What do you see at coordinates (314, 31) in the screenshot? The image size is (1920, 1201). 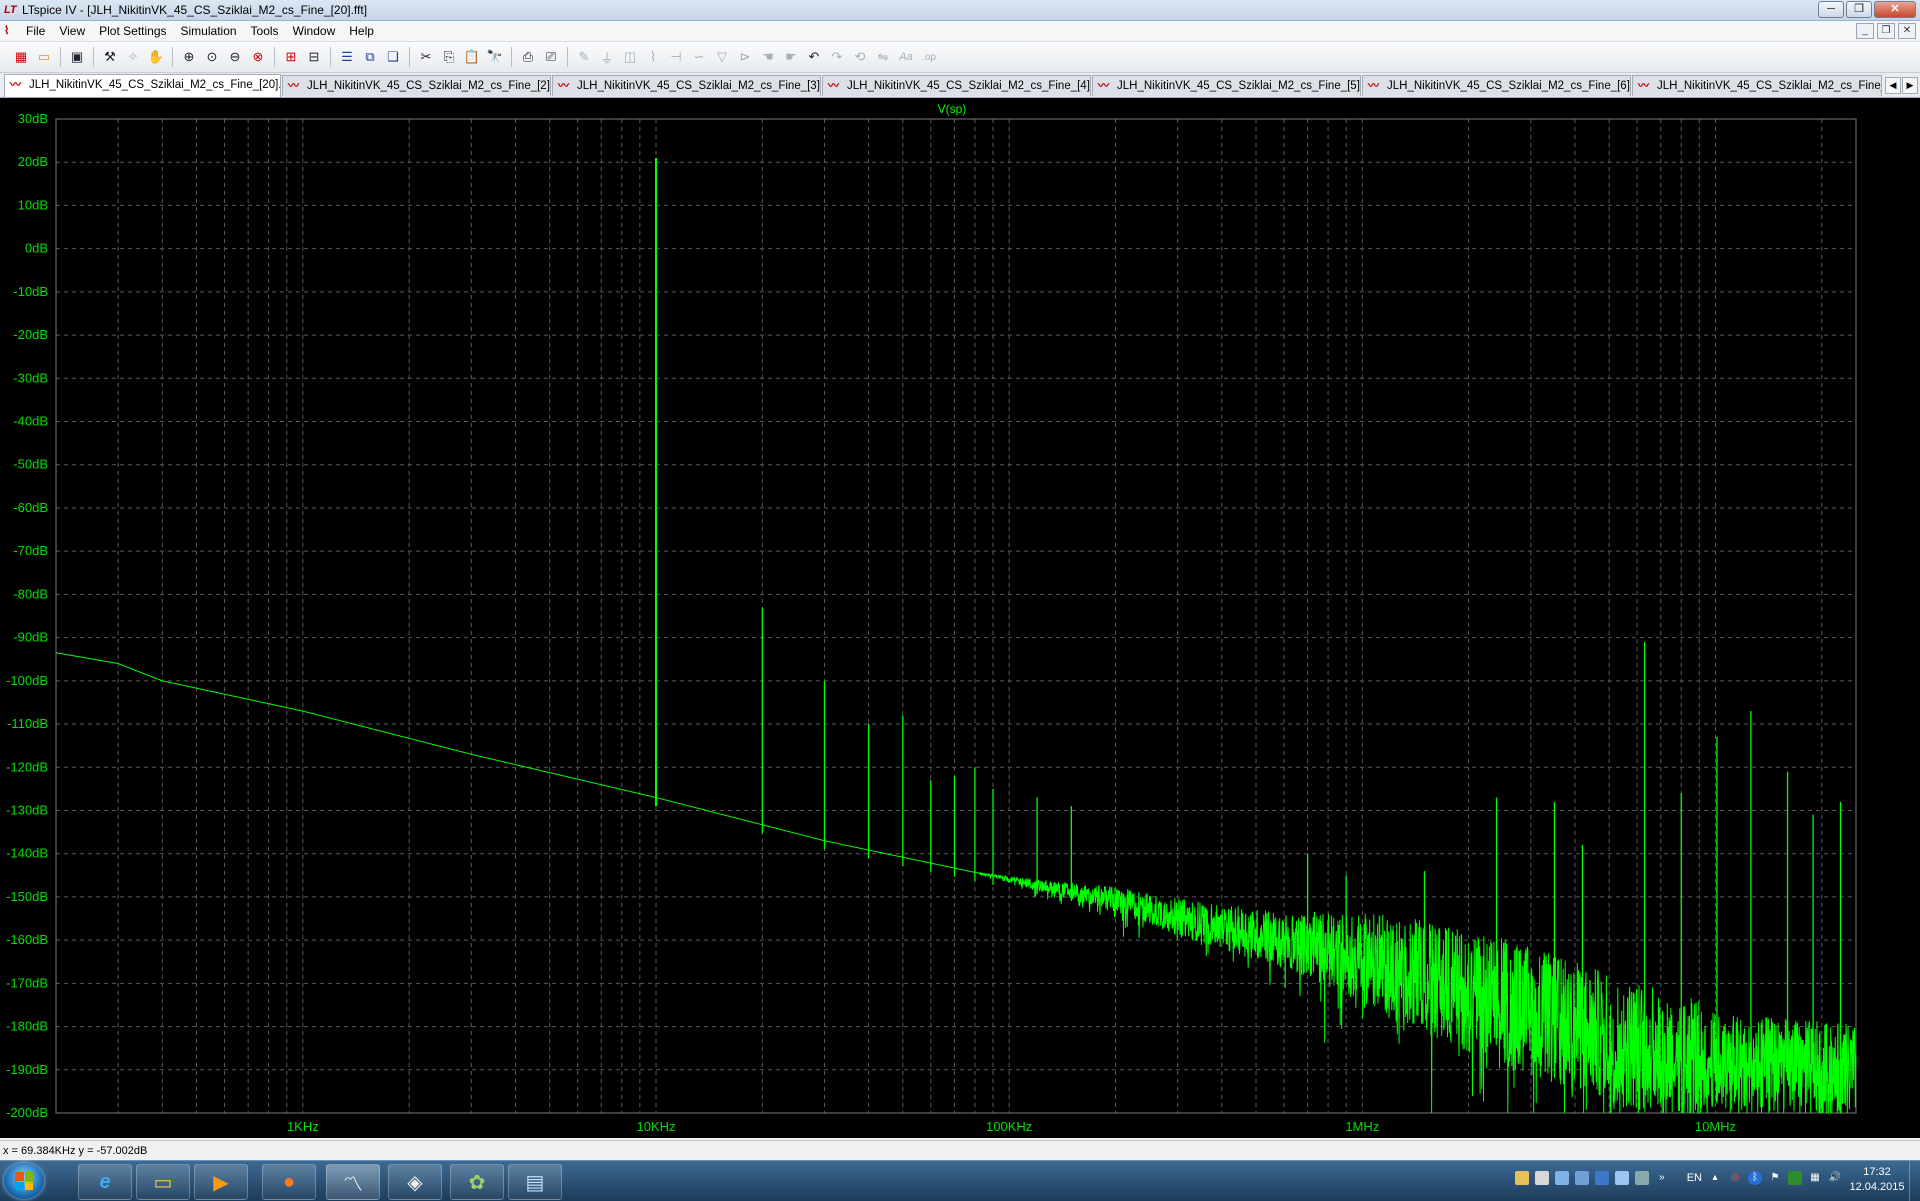 I see `menu-window: Window` at bounding box center [314, 31].